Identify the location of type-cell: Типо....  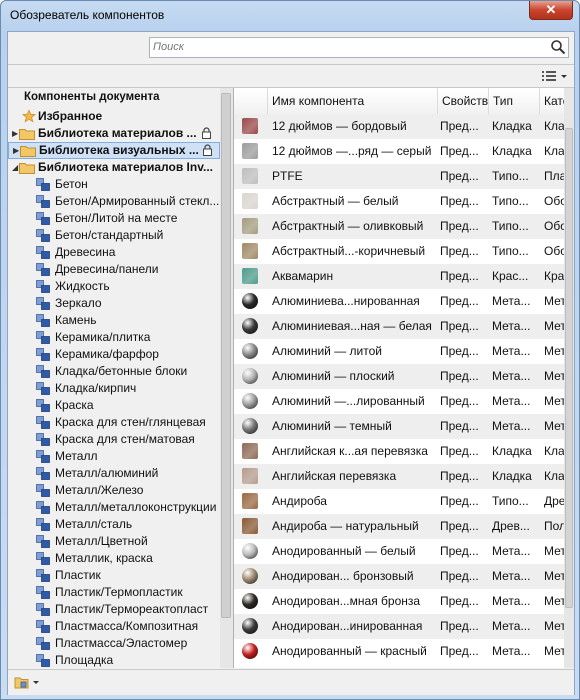
(510, 226).